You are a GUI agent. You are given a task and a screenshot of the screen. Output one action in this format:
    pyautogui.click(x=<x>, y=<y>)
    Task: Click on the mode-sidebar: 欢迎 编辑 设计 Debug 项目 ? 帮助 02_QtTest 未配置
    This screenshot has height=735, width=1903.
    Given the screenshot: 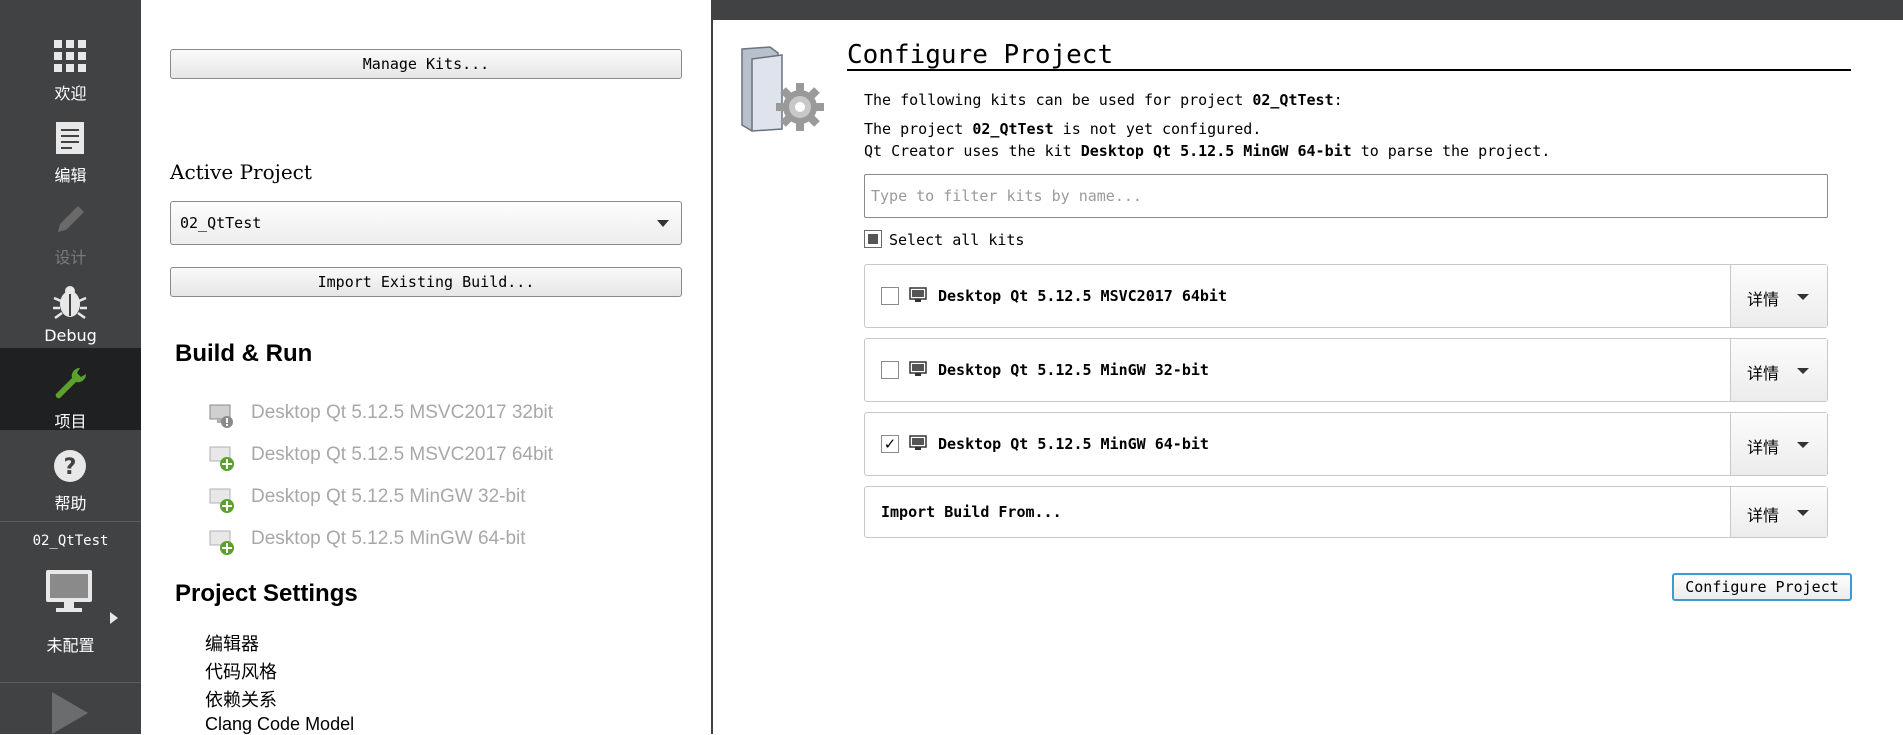 What is the action you would take?
    pyautogui.click(x=70, y=377)
    